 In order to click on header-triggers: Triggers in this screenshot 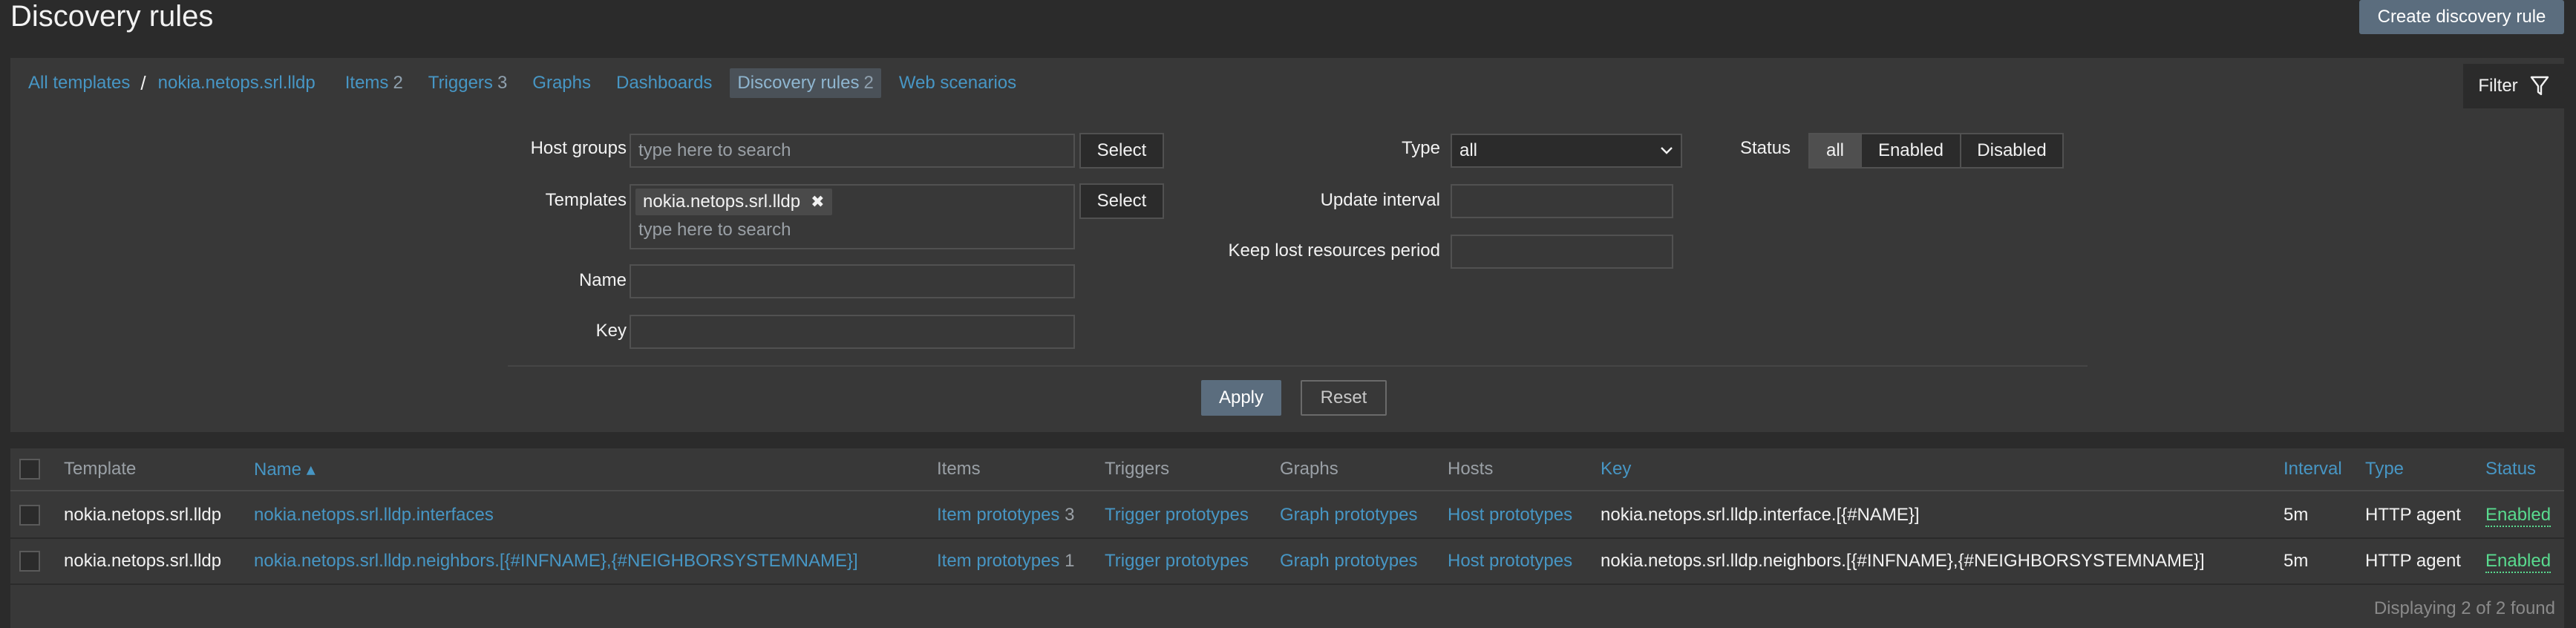, I will do `click(1137, 469)`.